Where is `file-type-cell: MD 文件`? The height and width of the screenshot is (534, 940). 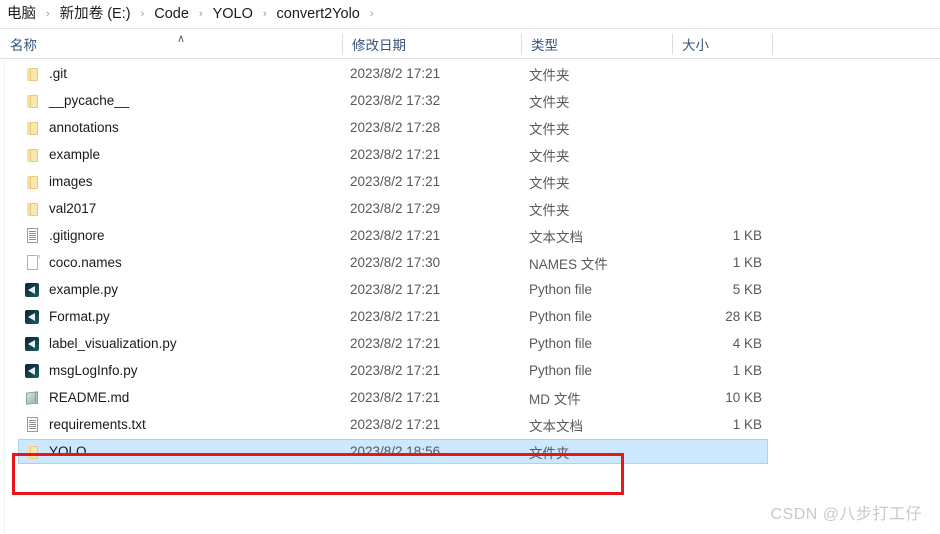
file-type-cell: MD 文件 is located at coordinates (555, 399).